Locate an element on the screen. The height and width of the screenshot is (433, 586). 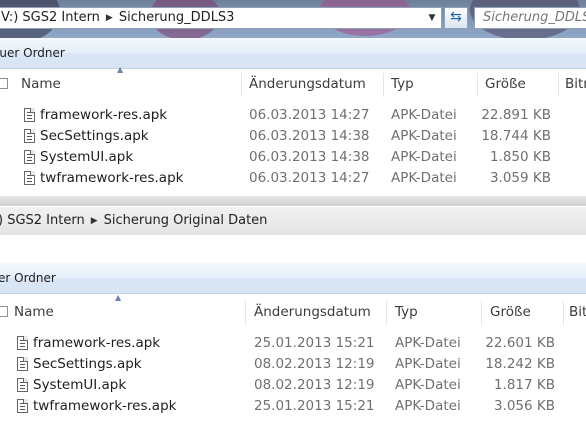
file-size: 1.850 KB is located at coordinates (520, 157).